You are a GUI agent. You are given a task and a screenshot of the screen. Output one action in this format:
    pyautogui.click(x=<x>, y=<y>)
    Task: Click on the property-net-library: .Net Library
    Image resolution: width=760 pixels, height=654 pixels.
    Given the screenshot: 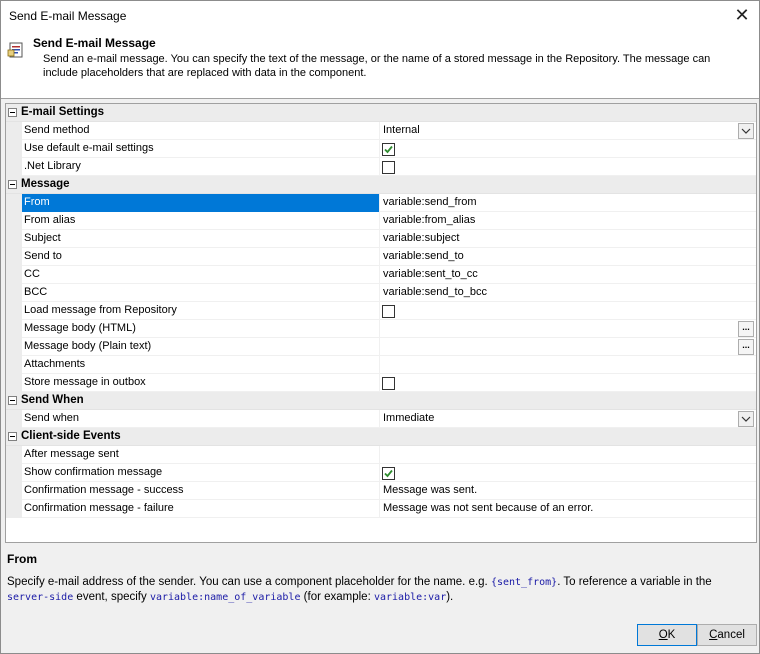 What is the action you would take?
    pyautogui.click(x=381, y=167)
    